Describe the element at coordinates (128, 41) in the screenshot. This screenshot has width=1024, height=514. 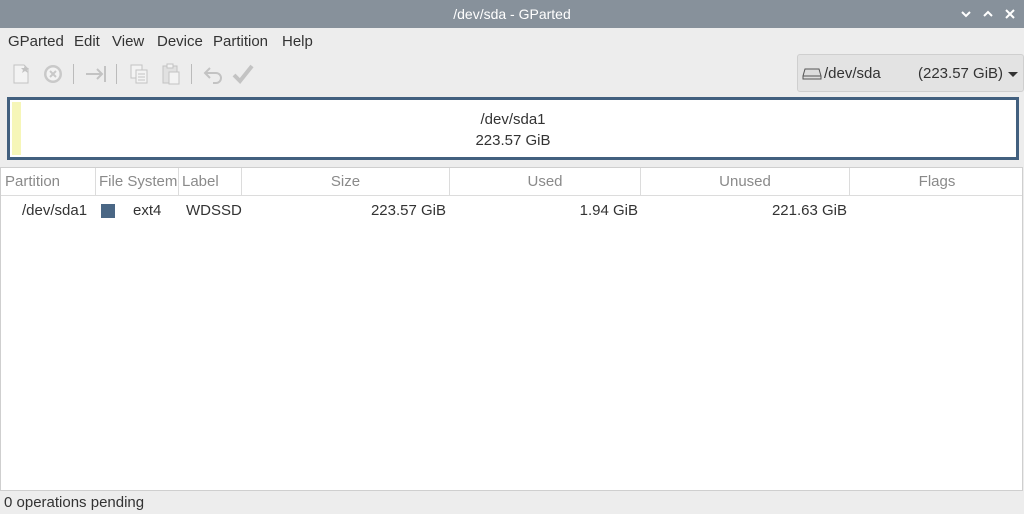
I see `menu-view: View` at that location.